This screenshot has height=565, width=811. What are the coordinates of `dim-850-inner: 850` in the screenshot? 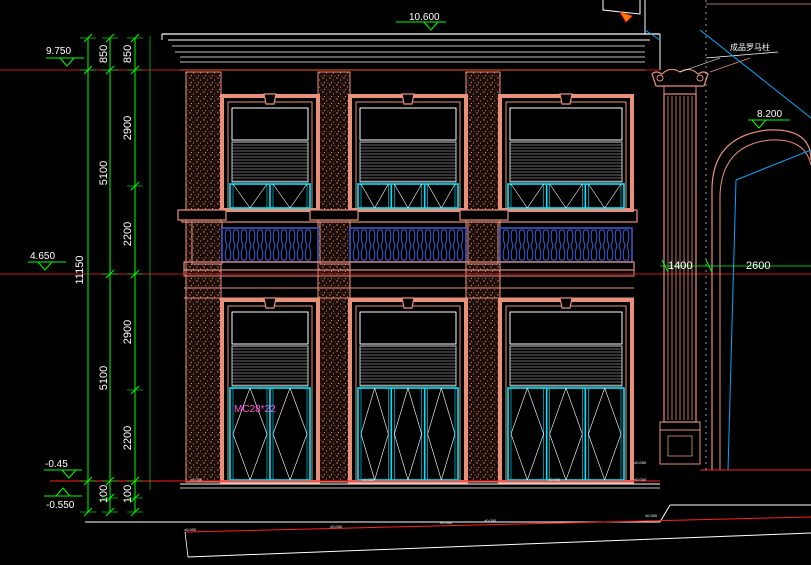 It's located at (128, 54).